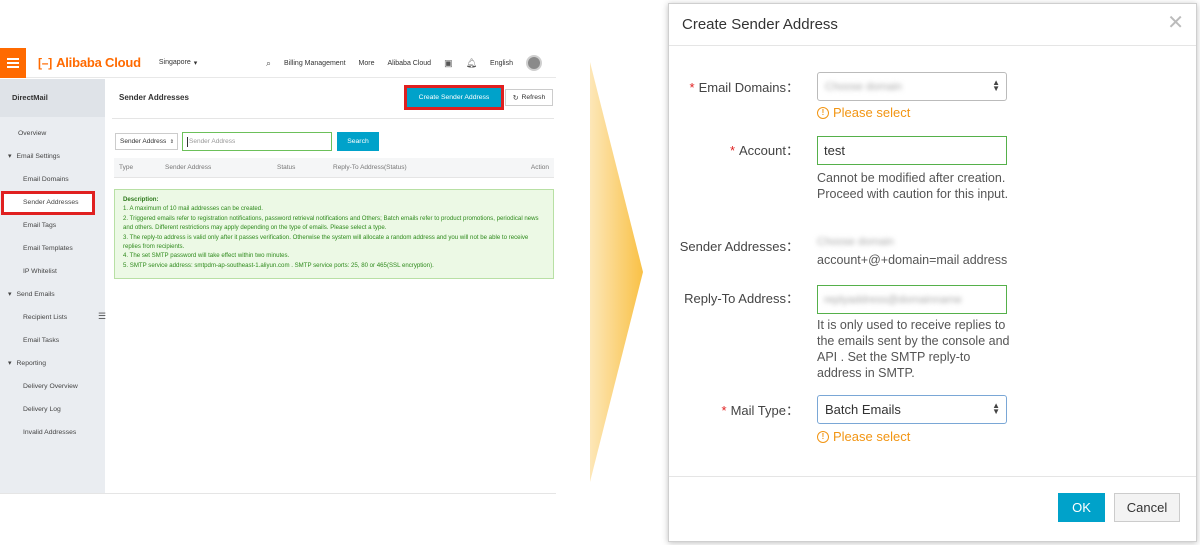  Describe the element at coordinates (534, 63) in the screenshot. I see `avatar` at that location.